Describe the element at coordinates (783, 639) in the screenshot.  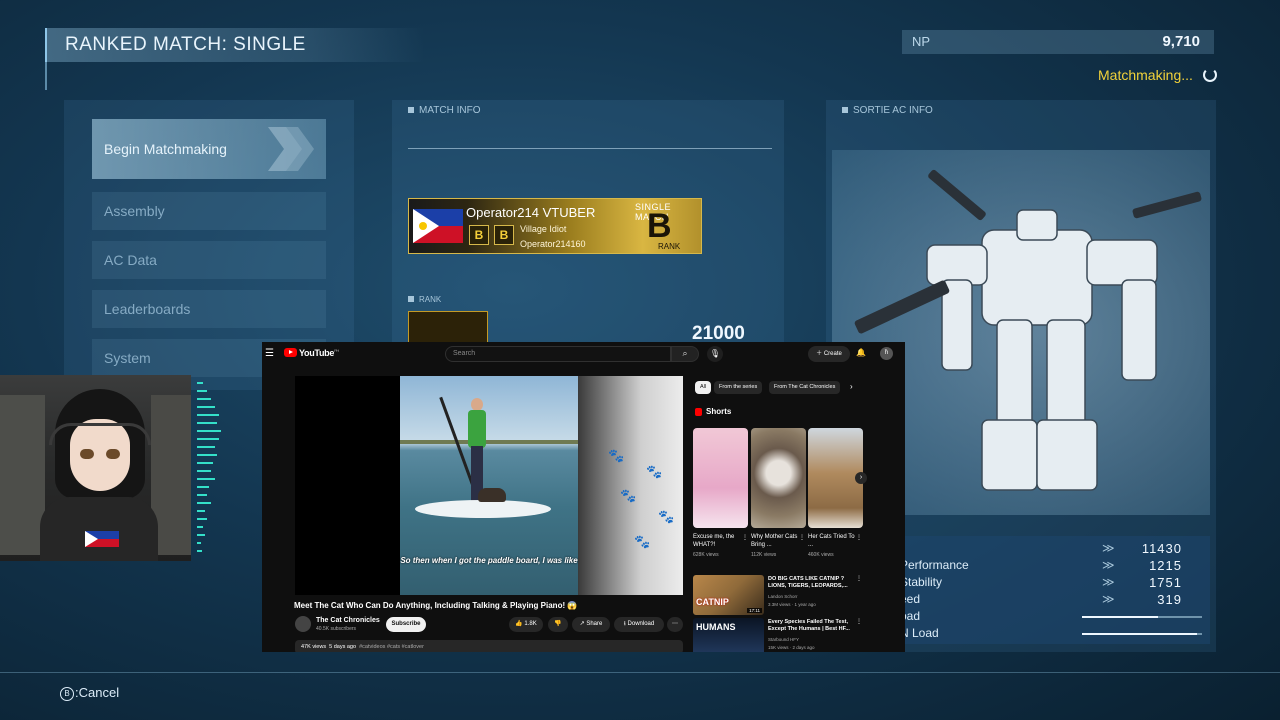
I see `recommended-channel: Starbound HFY` at that location.